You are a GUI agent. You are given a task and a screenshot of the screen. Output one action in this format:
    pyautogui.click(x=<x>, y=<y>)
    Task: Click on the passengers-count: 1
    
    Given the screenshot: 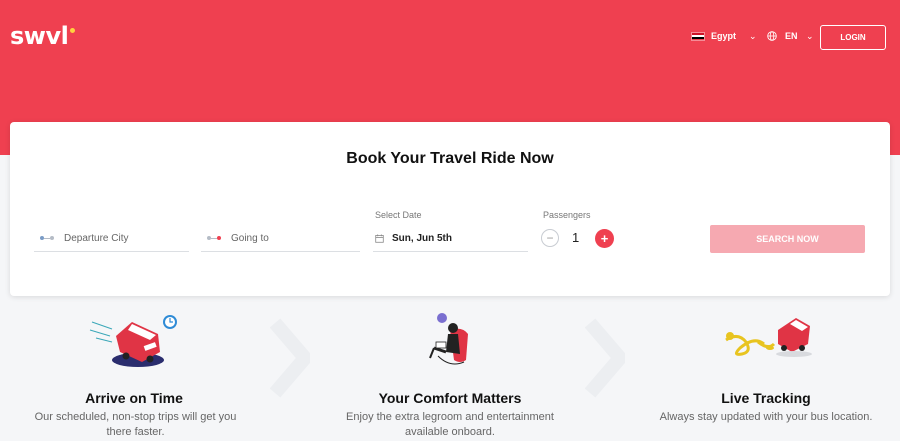 What is the action you would take?
    pyautogui.click(x=576, y=237)
    